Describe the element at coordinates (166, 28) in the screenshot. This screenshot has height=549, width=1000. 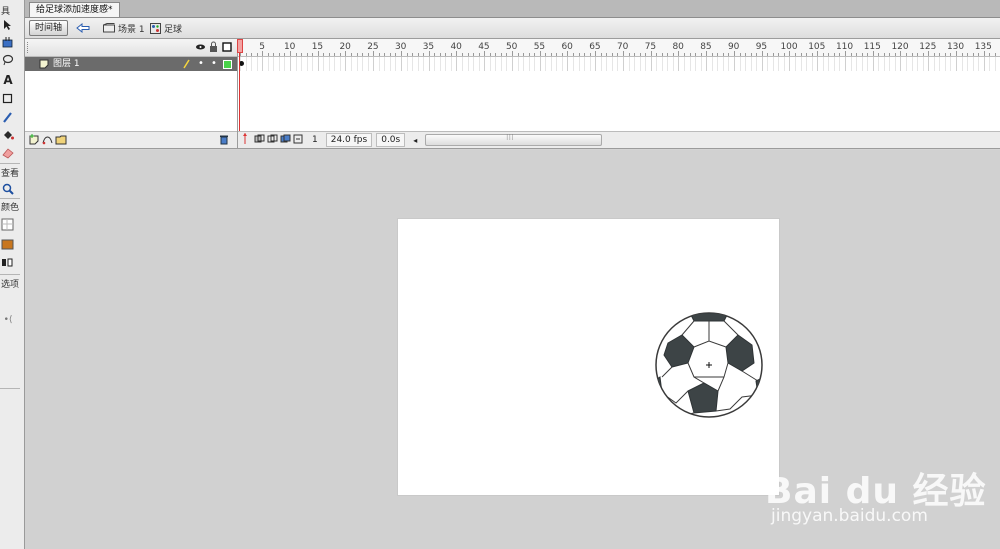
I see `breadcrumb-symbol: 足球` at that location.